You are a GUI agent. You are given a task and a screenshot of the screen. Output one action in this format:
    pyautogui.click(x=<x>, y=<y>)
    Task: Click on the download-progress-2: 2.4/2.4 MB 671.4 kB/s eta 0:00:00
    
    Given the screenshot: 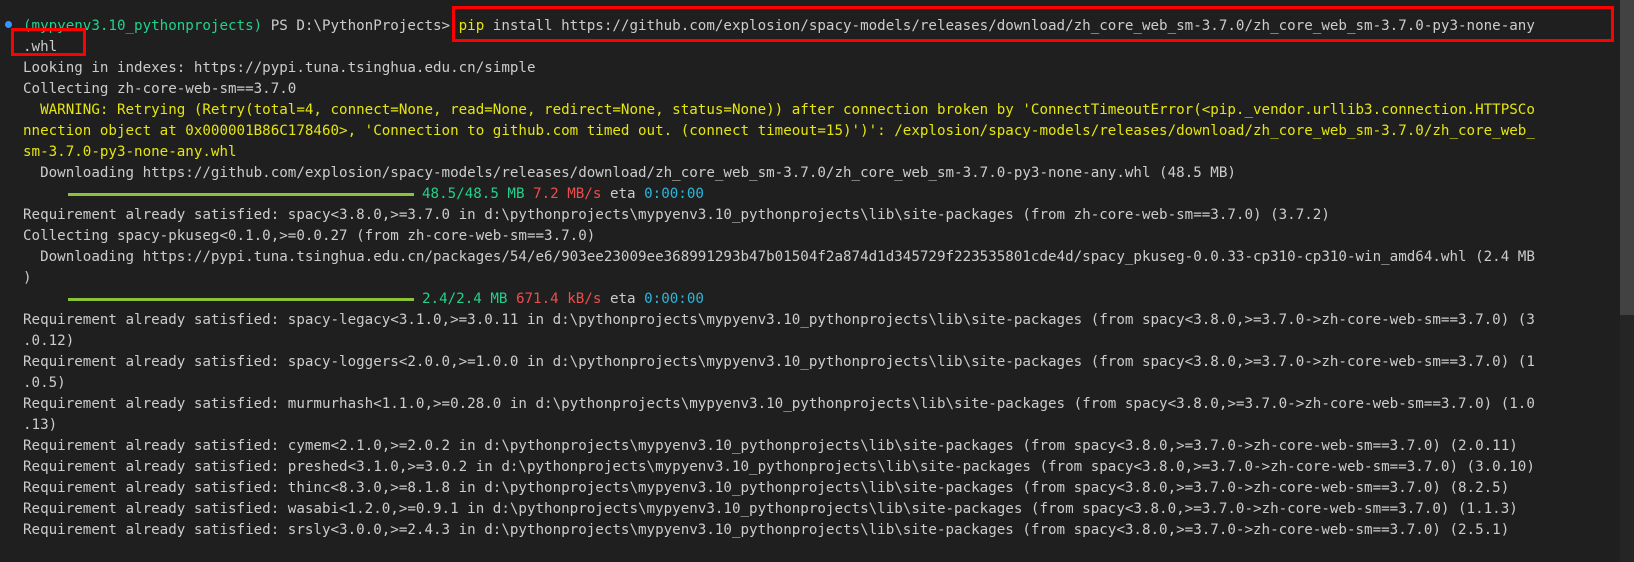 What is the action you would take?
    pyautogui.click(x=363, y=299)
    